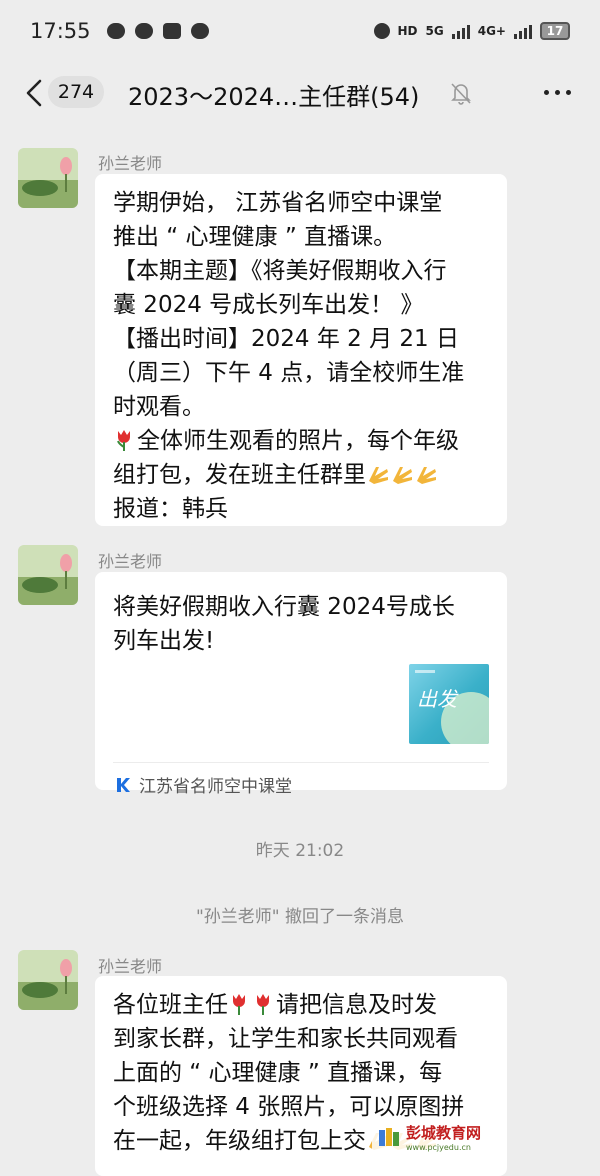 This screenshot has width=600, height=1176. Describe the element at coordinates (199, 31) in the screenshot. I see `app-notification-icon` at that location.